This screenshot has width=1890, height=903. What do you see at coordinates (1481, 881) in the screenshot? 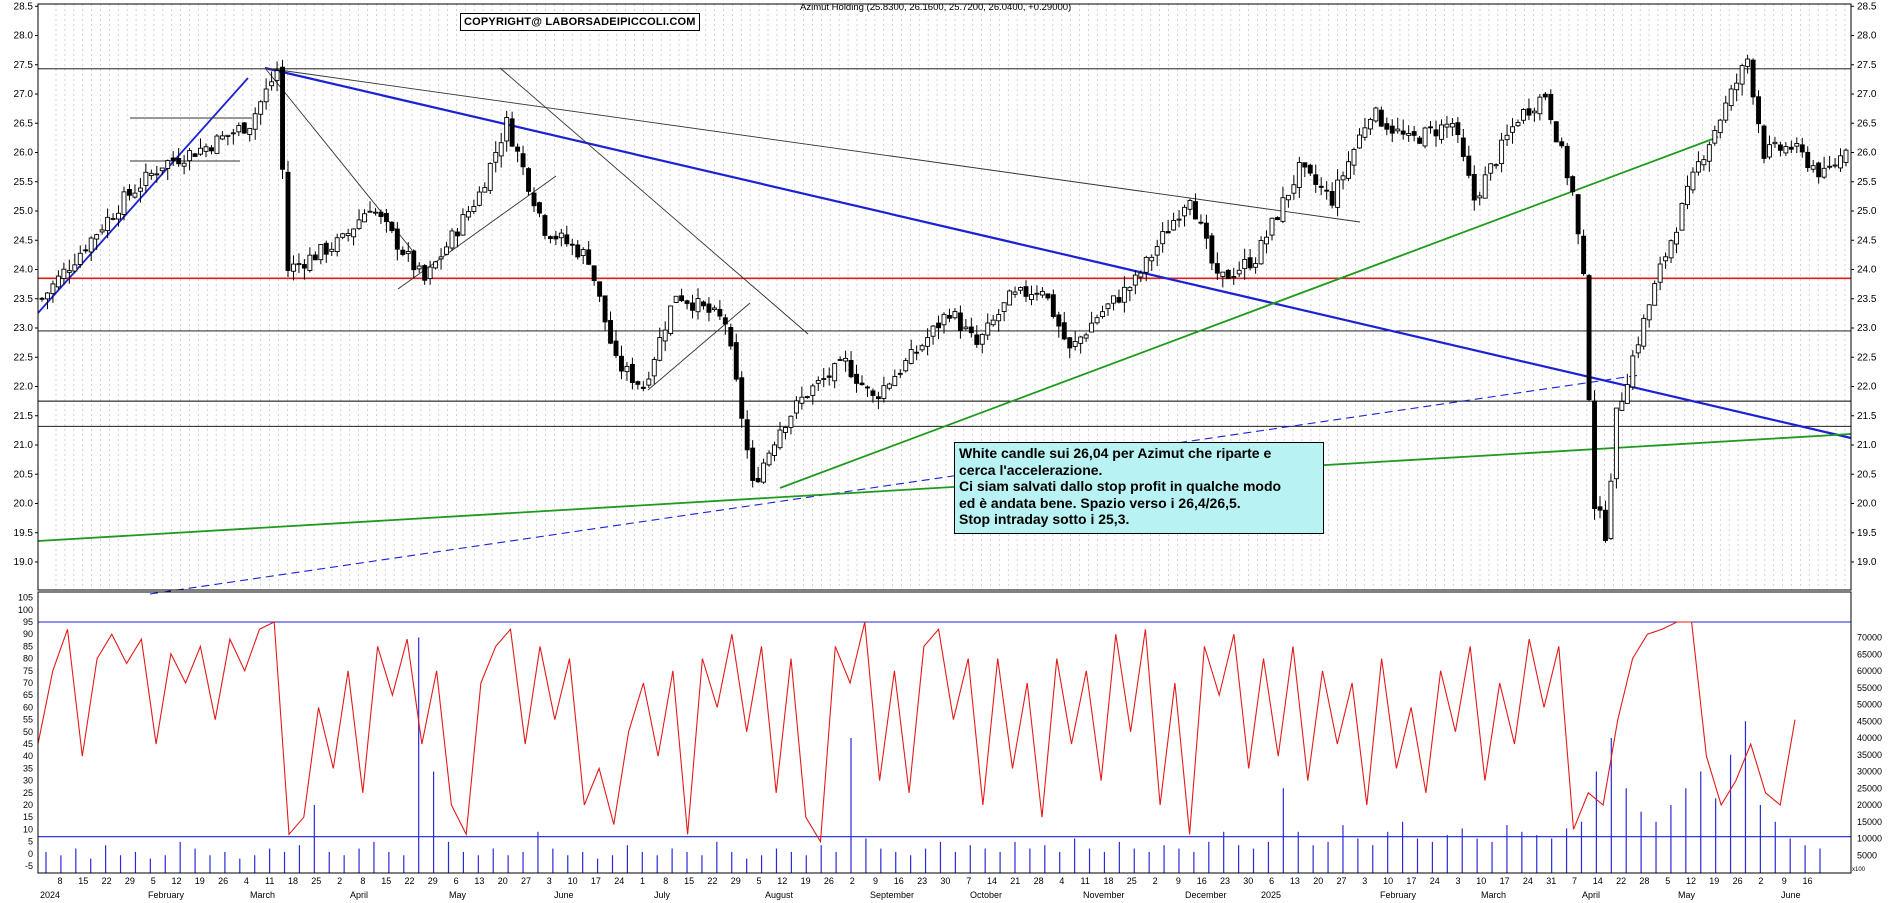
I see `day-tick: 10` at bounding box center [1481, 881].